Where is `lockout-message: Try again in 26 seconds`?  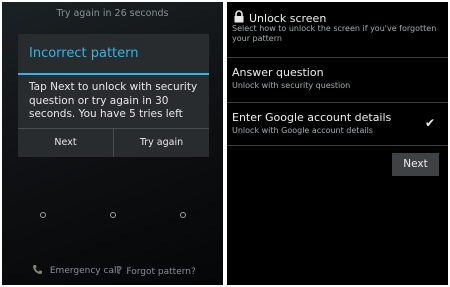 lockout-message: Try again in 26 seconds is located at coordinates (112, 13).